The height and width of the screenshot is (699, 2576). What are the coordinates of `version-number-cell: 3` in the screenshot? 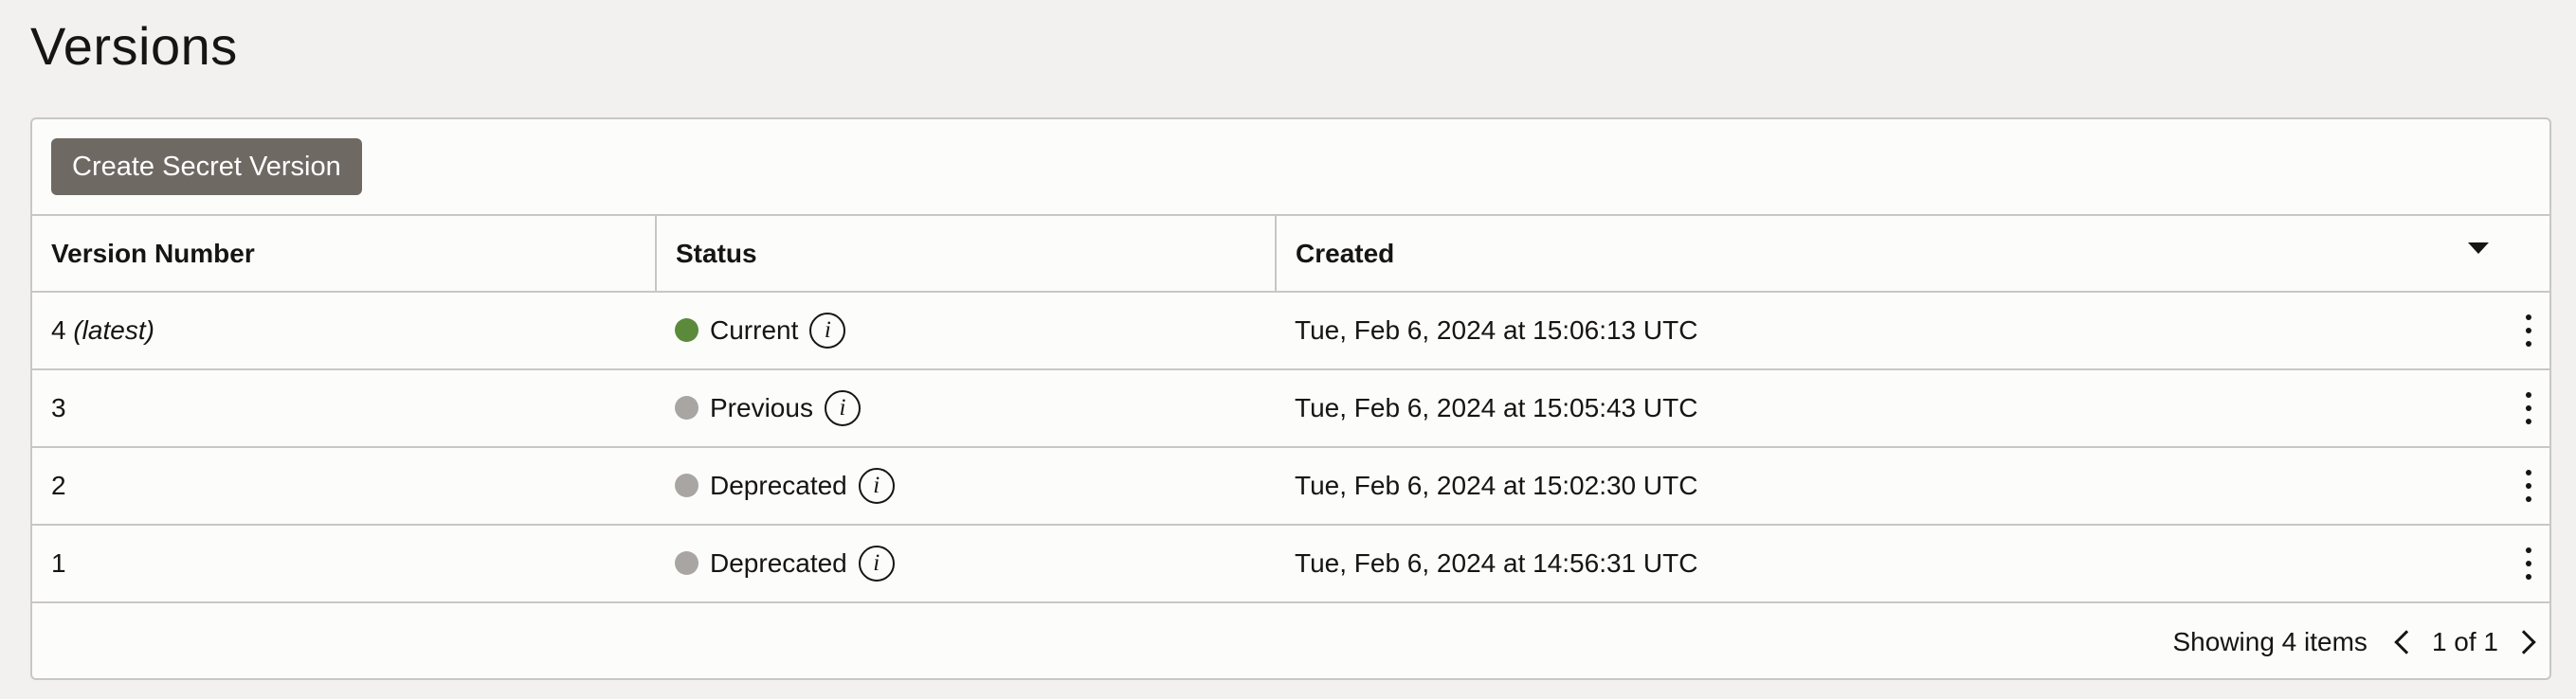 It's located at (344, 408).